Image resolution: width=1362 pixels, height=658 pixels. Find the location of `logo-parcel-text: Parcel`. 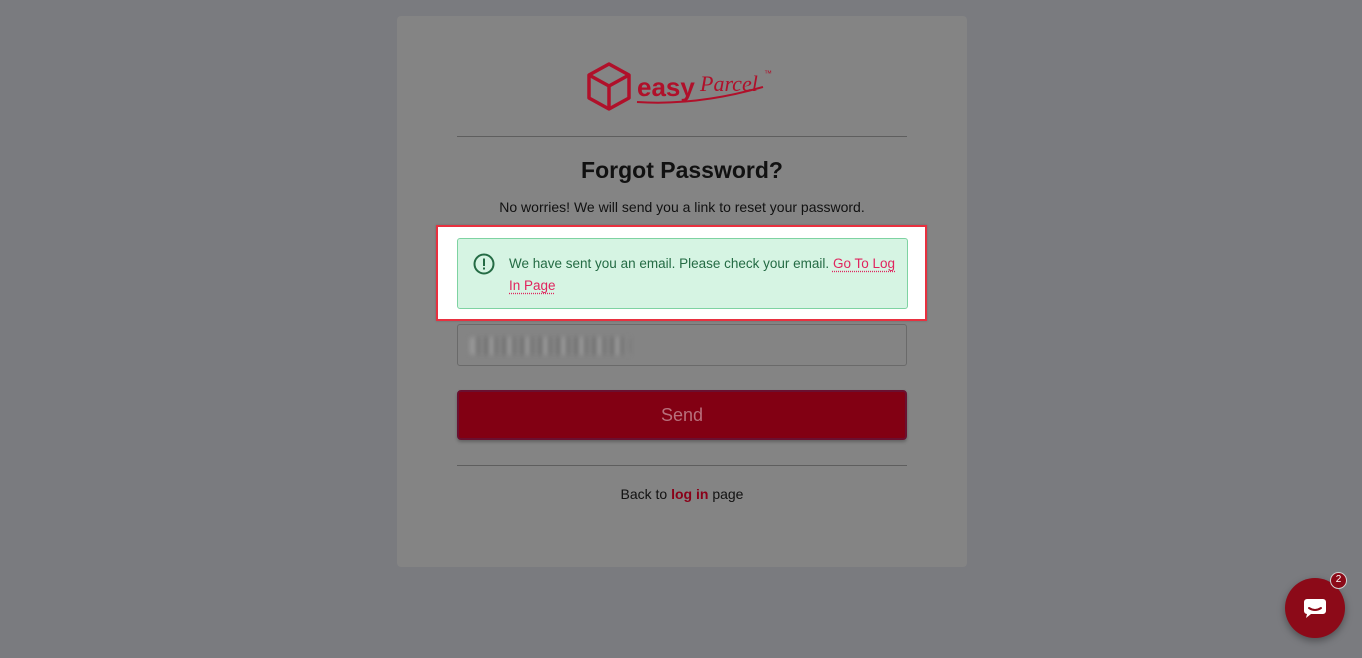

logo-parcel-text: Parcel is located at coordinates (728, 83).